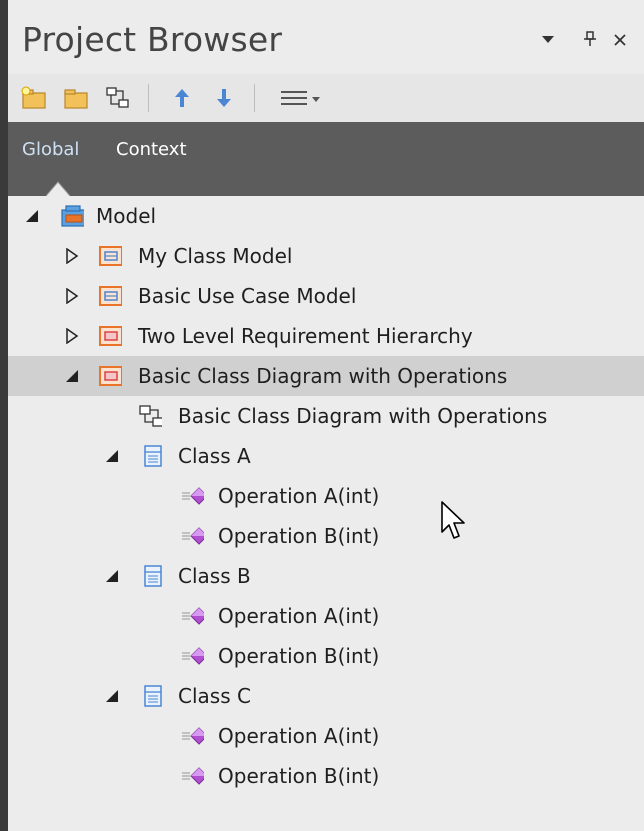 The height and width of the screenshot is (831, 644). Describe the element at coordinates (453, 520) in the screenshot. I see `mouse-cursor-icon` at that location.